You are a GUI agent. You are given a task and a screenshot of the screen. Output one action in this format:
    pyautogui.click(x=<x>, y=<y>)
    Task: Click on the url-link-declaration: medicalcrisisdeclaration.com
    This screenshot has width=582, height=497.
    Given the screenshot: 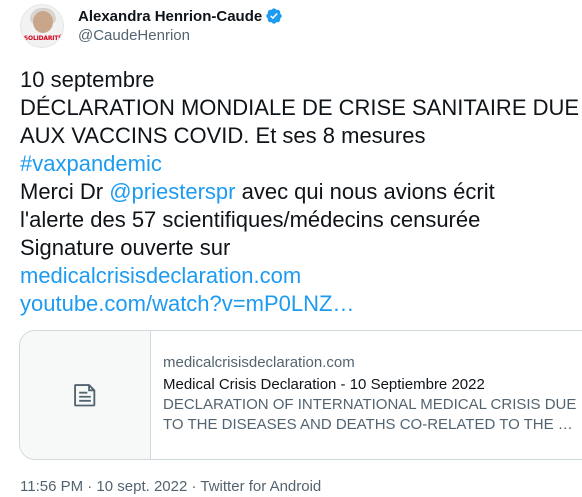 What is the action you would take?
    pyautogui.click(x=160, y=275)
    